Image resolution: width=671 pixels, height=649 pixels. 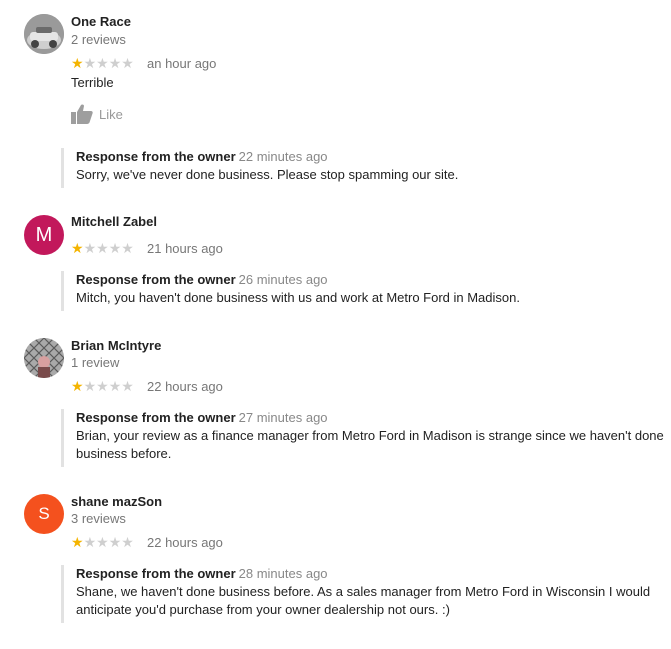 I want to click on avatar-letter: M, so click(x=44, y=234).